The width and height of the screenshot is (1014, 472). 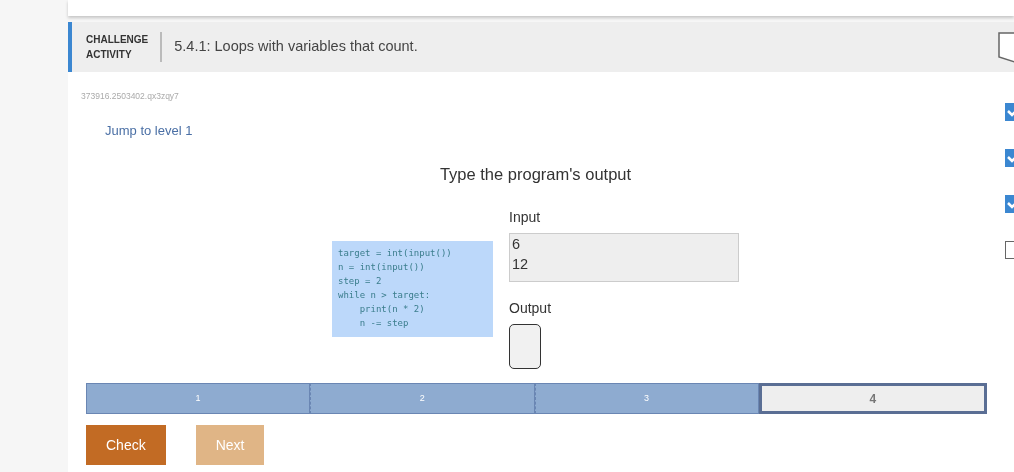 What do you see at coordinates (525, 346) in the screenshot?
I see `output-field` at bounding box center [525, 346].